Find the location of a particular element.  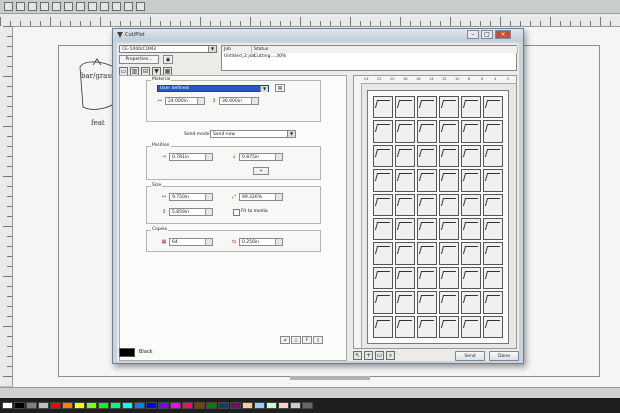

fit-to-media-checkbox is located at coordinates (236, 212).